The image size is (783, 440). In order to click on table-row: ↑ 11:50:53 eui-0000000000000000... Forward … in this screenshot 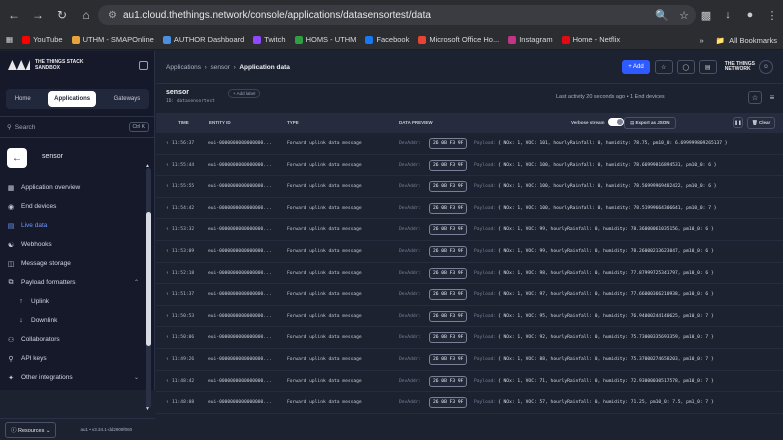, I will do `click(469, 317)`.